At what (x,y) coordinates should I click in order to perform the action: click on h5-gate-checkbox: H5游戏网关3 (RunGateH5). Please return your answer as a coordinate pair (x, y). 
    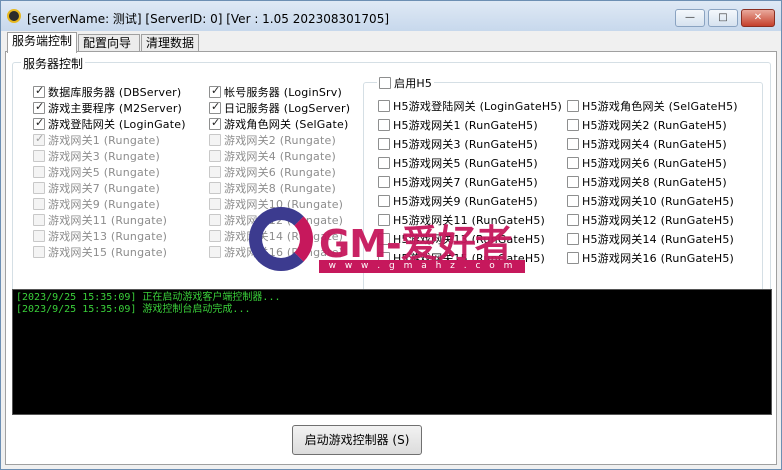
    Looking at the image, I should click on (458, 144).